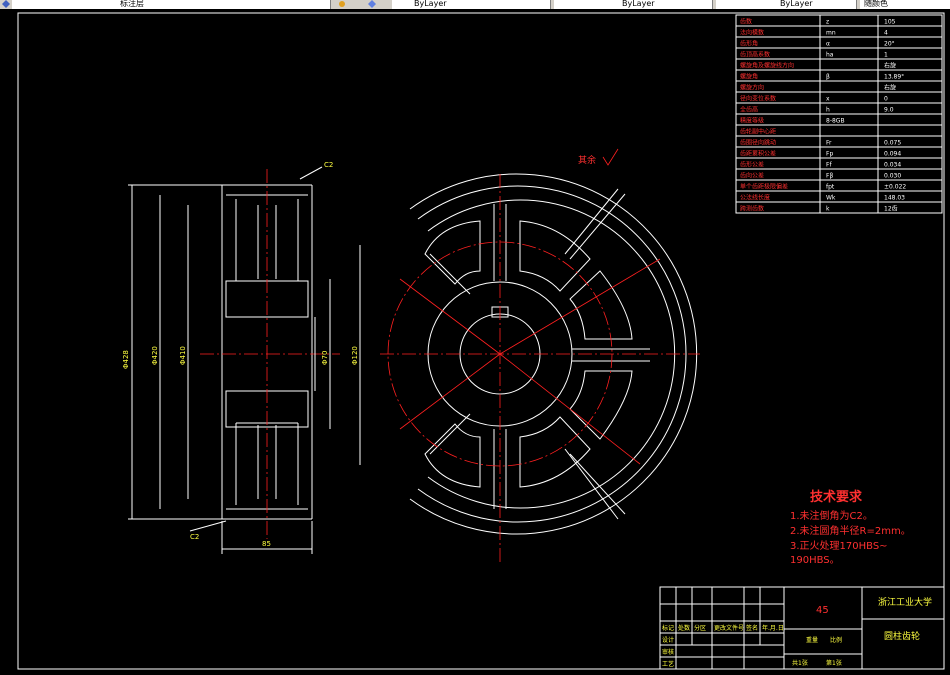 The width and height of the screenshot is (950, 675). I want to click on layer-previous-icon, so click(372, 4).